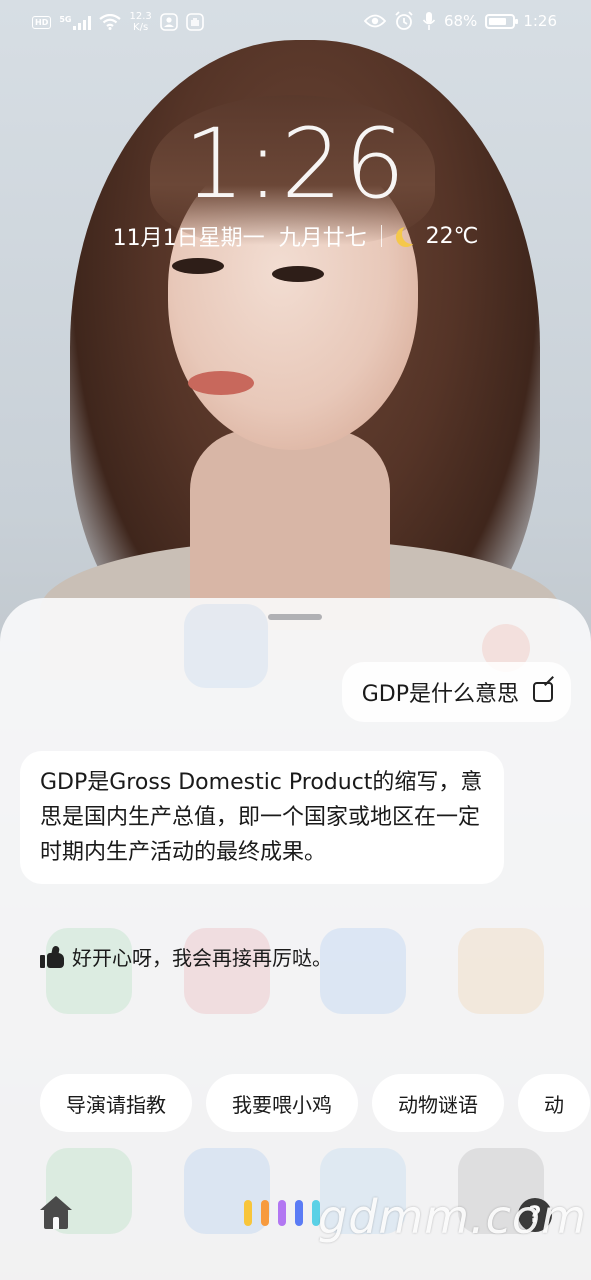 The image size is (591, 1280). What do you see at coordinates (282, 1103) in the screenshot?
I see `suggestion-chip: 我要喂小鸡` at bounding box center [282, 1103].